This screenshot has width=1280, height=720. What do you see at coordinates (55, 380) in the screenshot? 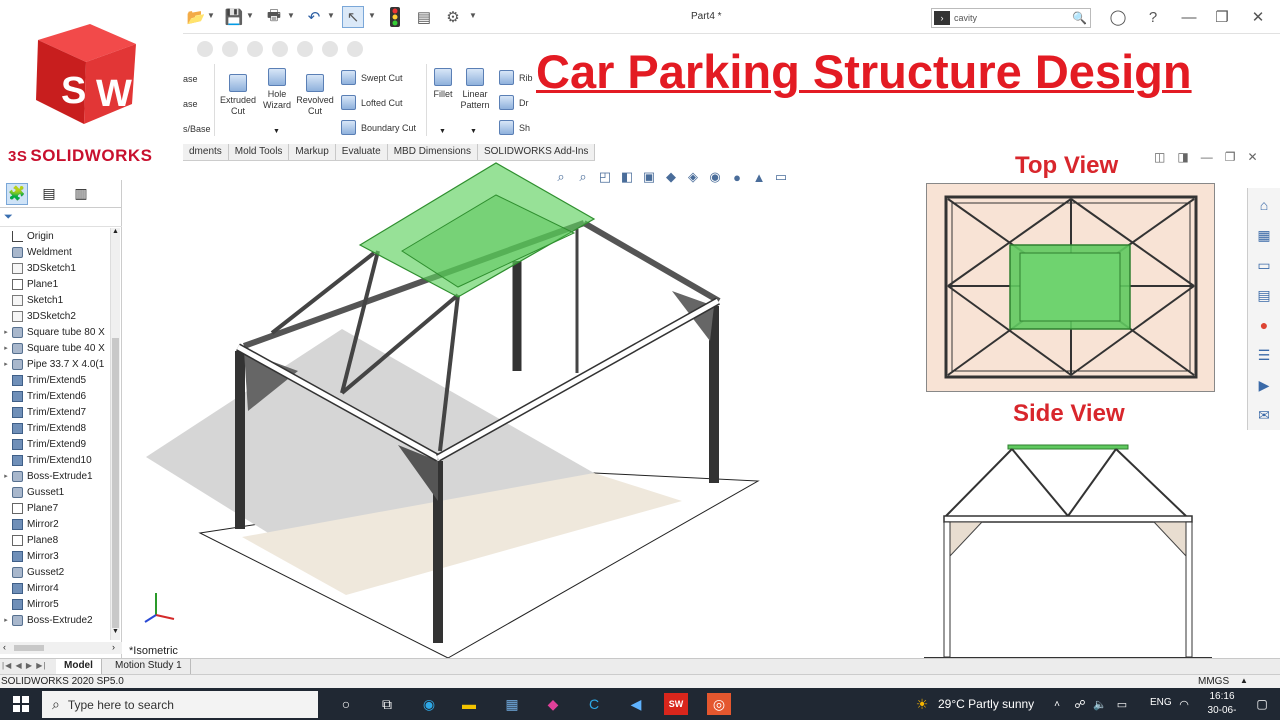
I see `tree-item: Trim/Extend5` at bounding box center [55, 380].